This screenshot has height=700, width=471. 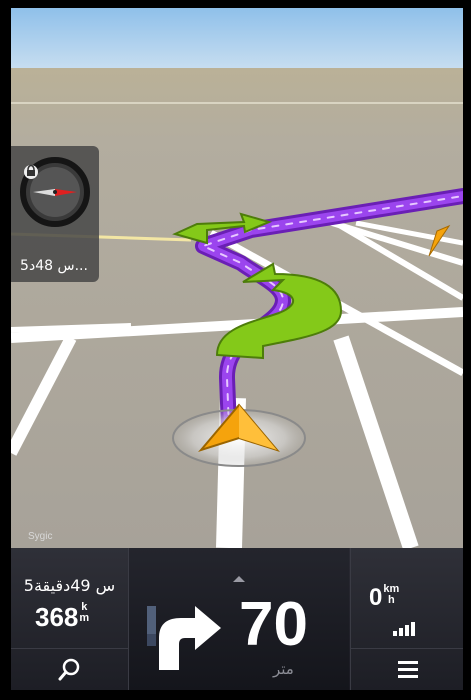 What do you see at coordinates (69, 585) in the screenshot?
I see `remaining-time: 5س 49دقيقة` at bounding box center [69, 585].